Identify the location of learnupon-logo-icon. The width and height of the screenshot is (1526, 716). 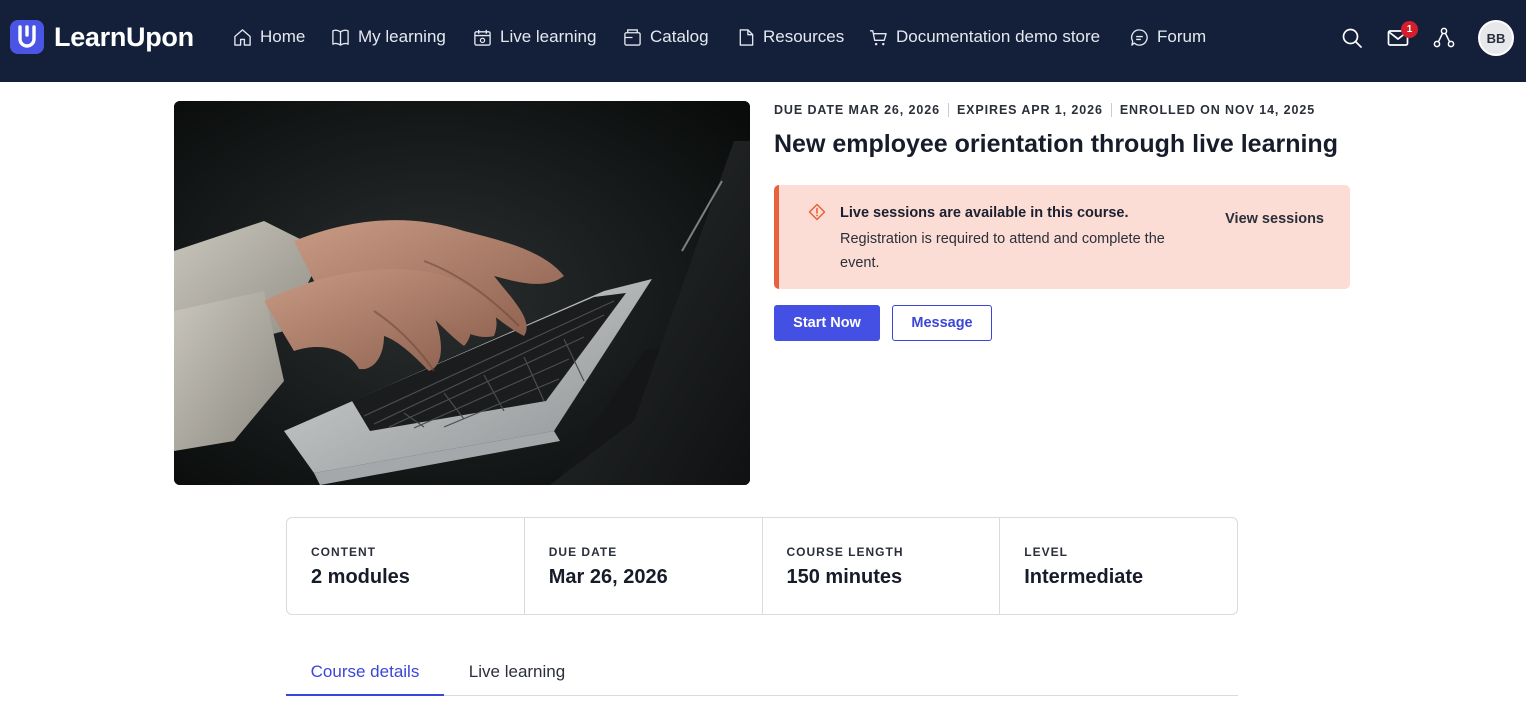
(27, 37).